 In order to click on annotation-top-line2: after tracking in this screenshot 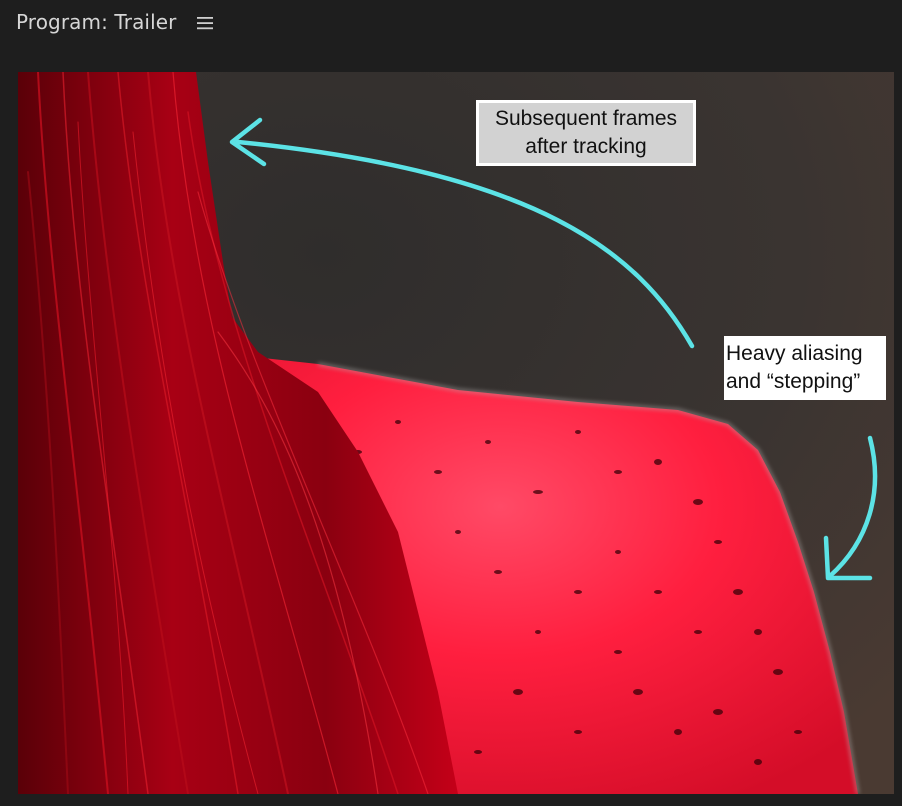, I will do `click(586, 146)`.